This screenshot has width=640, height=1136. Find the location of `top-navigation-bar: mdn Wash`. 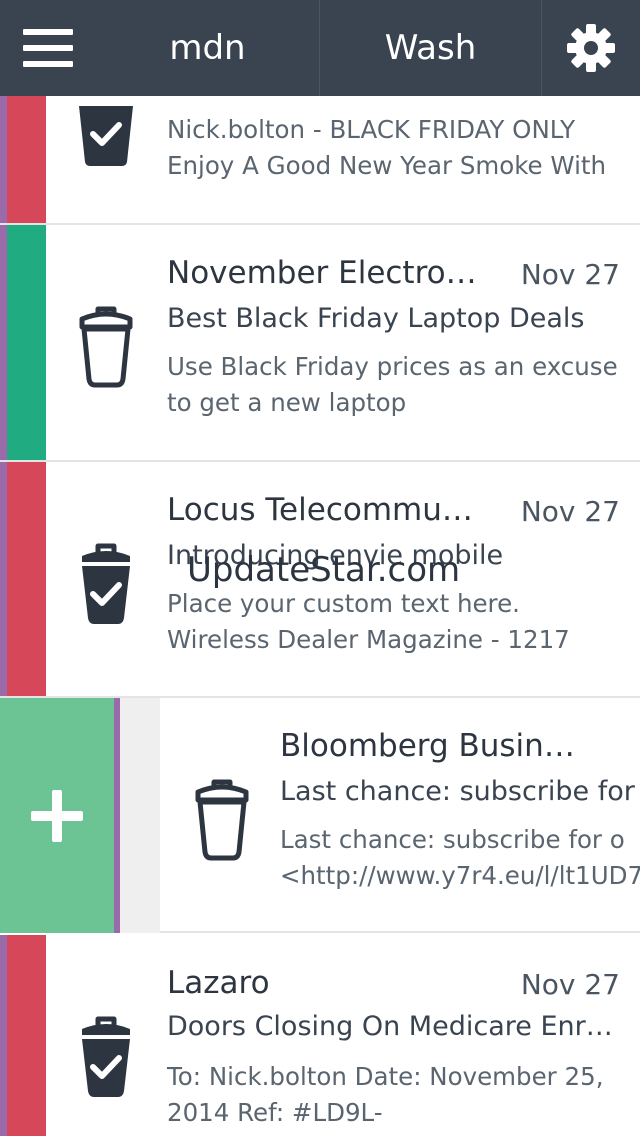

top-navigation-bar: mdn Wash is located at coordinates (320, 48).